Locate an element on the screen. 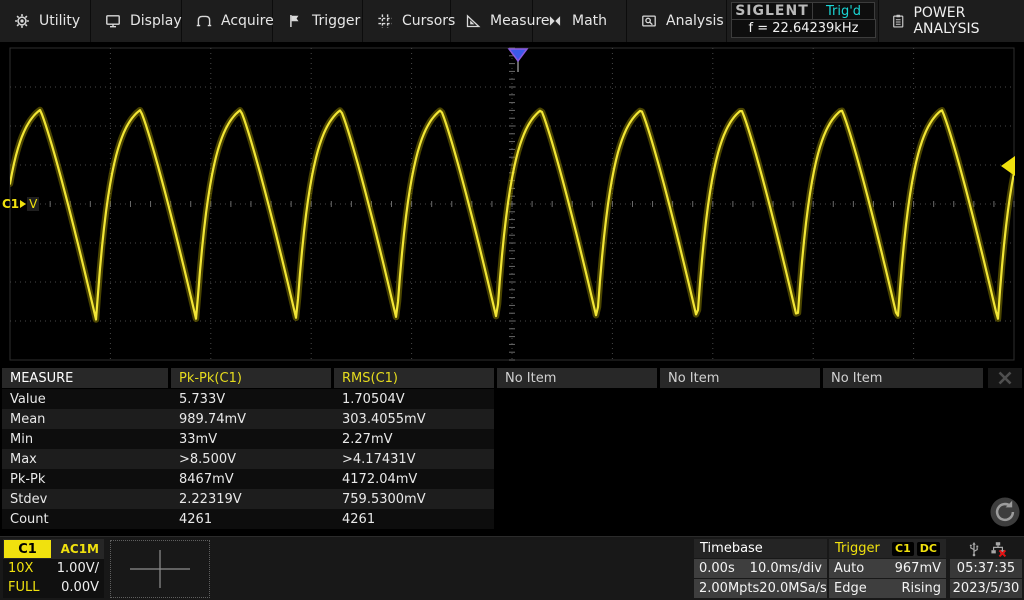  empty-channel-slot is located at coordinates (160, 569).